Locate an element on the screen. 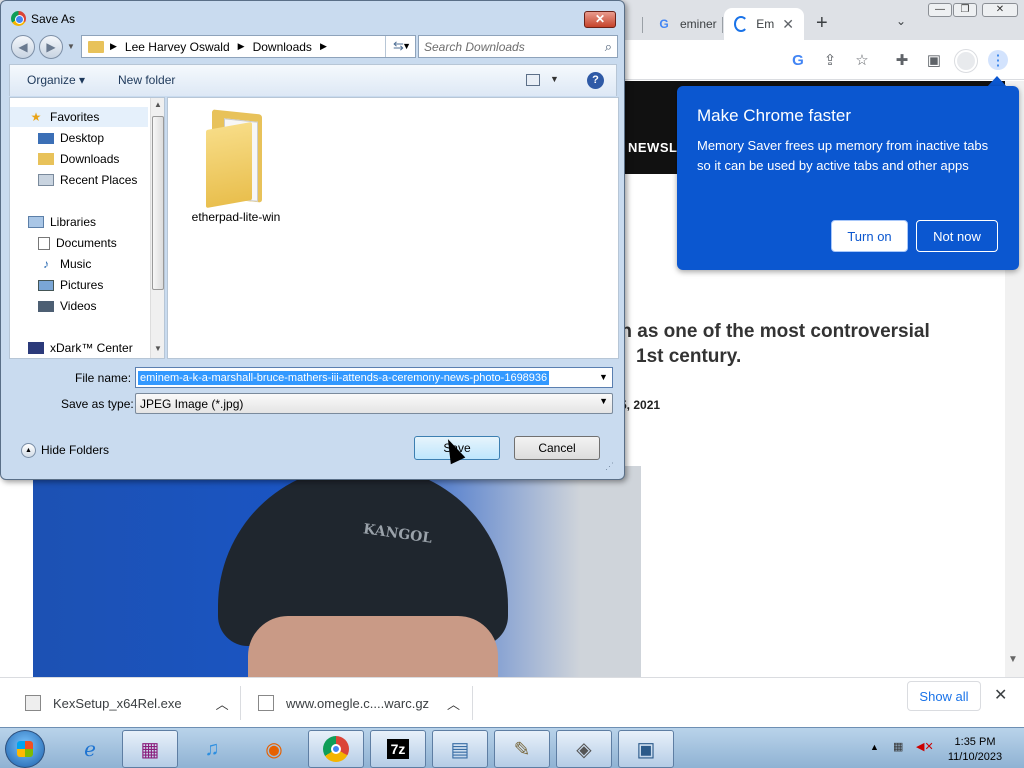 This screenshot has width=1024, height=768. scroll-up-arrow-icon: ▲ is located at coordinates (158, 104).